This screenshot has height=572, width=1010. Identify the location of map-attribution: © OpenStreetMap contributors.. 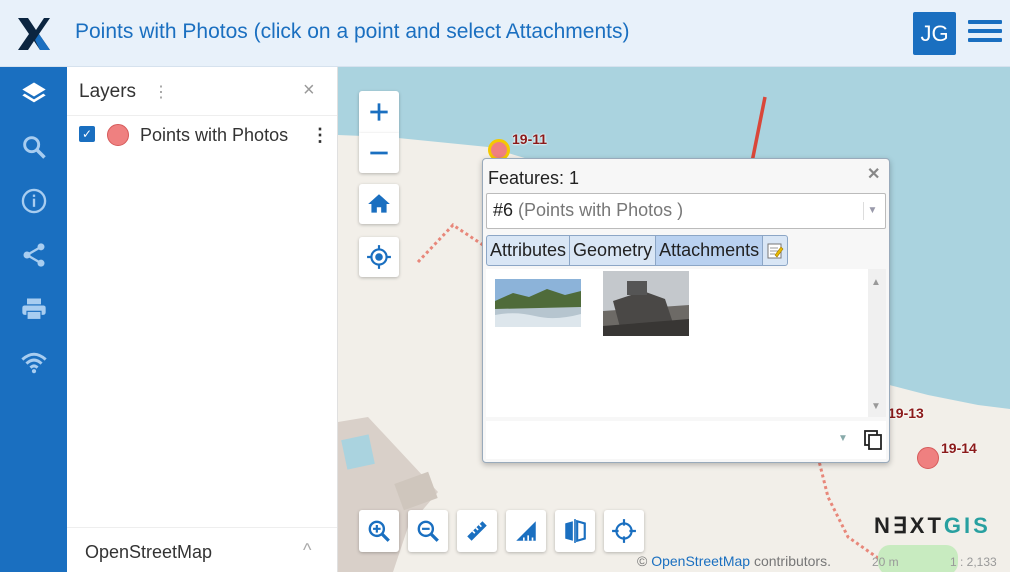
(734, 561).